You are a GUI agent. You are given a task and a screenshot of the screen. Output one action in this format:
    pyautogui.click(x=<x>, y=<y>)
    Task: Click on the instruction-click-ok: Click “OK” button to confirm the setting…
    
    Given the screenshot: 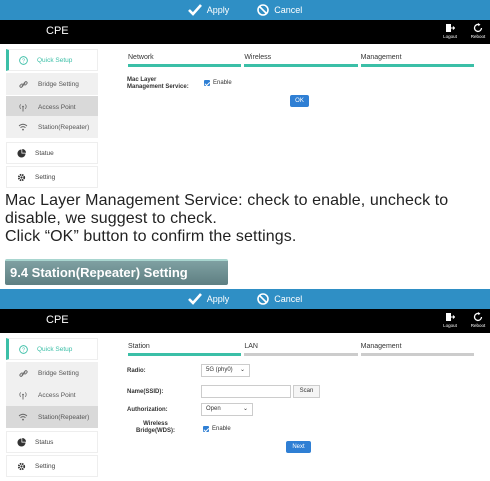 What is the action you would take?
    pyautogui.click(x=151, y=236)
    